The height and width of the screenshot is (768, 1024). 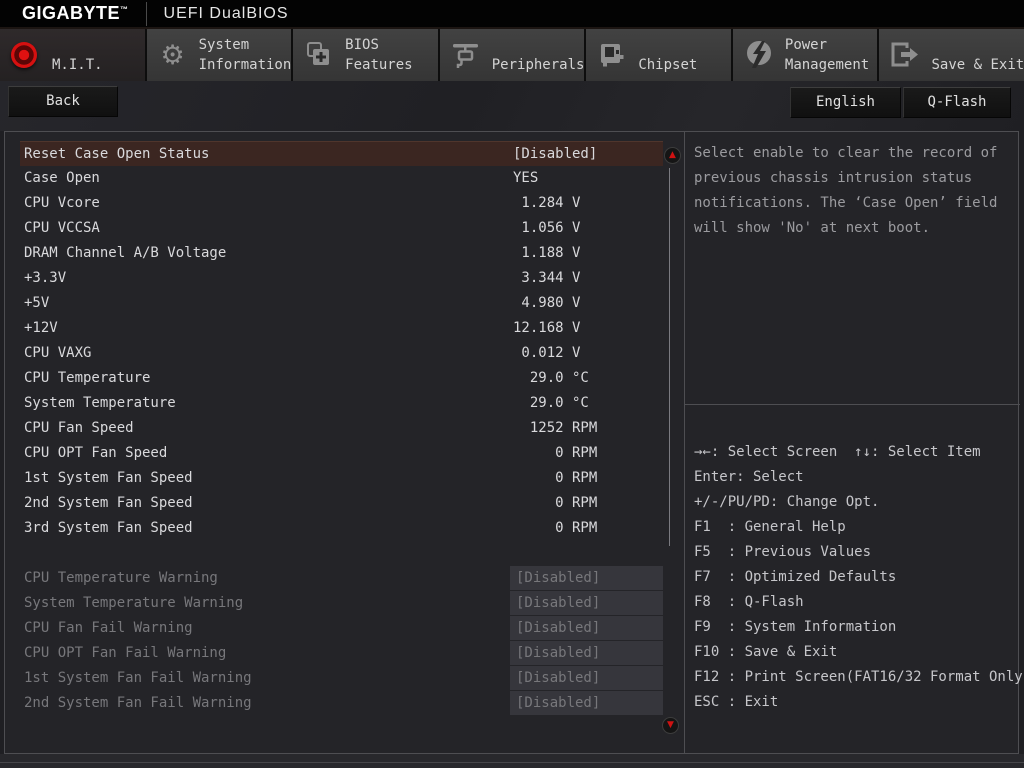 What do you see at coordinates (341, 528) in the screenshot?
I see `setting-row: 3rd System Fan Speed 0 RPM` at bounding box center [341, 528].